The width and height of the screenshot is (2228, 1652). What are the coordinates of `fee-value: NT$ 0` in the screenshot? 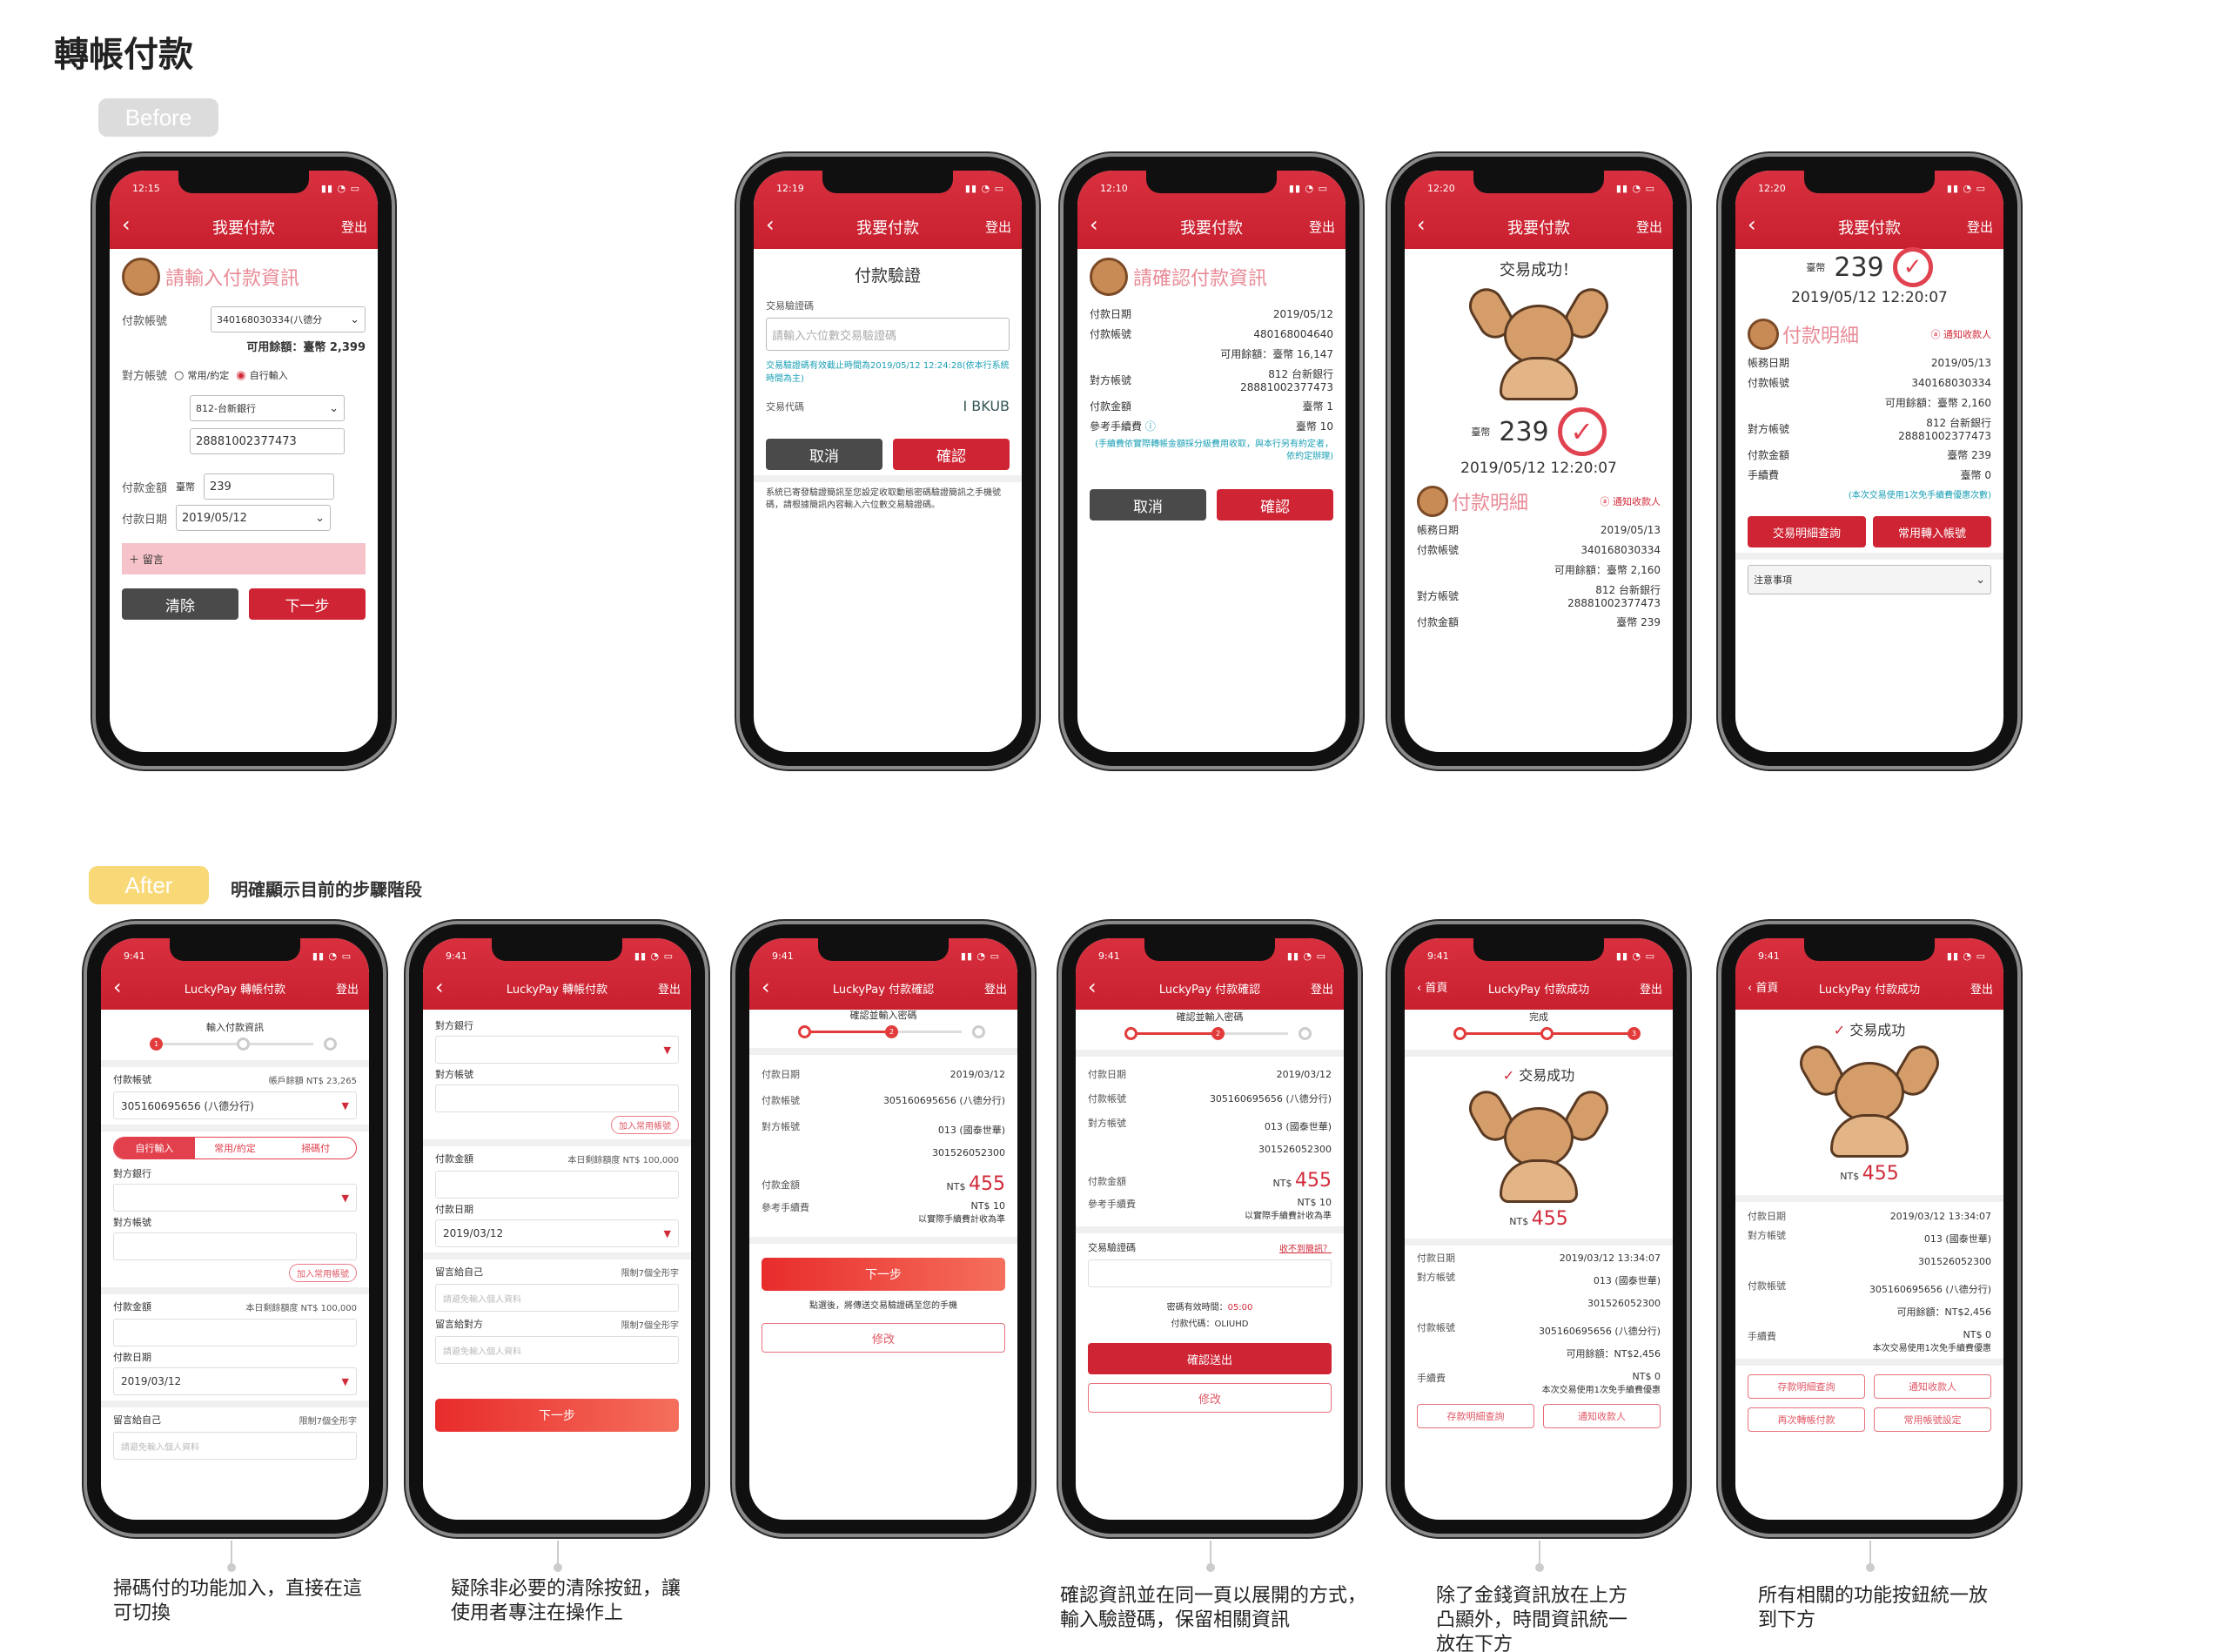 It's located at (1646, 1377).